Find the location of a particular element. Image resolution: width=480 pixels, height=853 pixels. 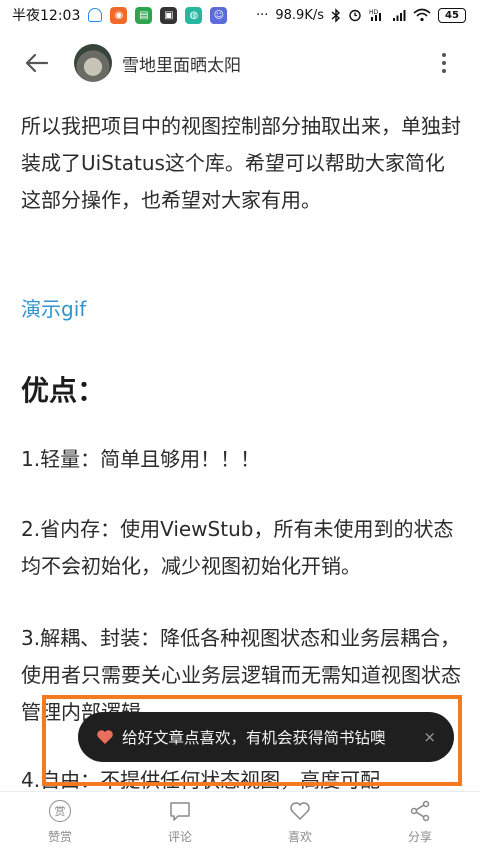

status-bar: 半夜12:03 ◉ ▤ ▣ ◍ ☺ ··· 98.9K/s HD 45 is located at coordinates (240, 15).